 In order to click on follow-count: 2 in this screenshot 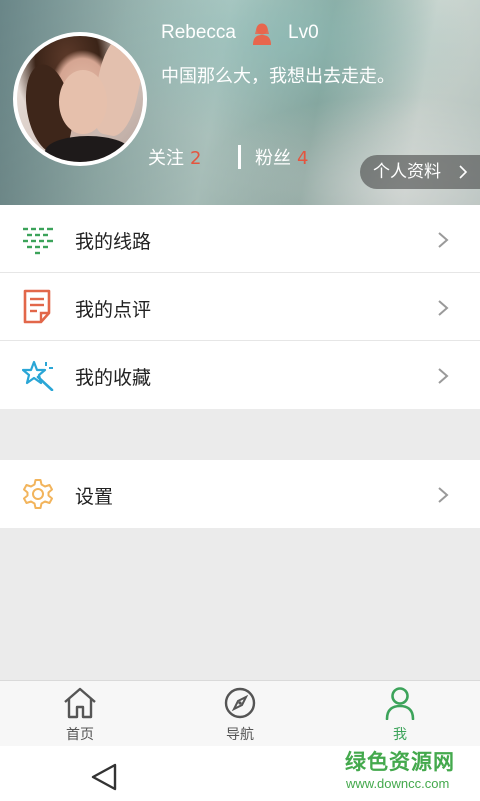, I will do `click(196, 158)`.